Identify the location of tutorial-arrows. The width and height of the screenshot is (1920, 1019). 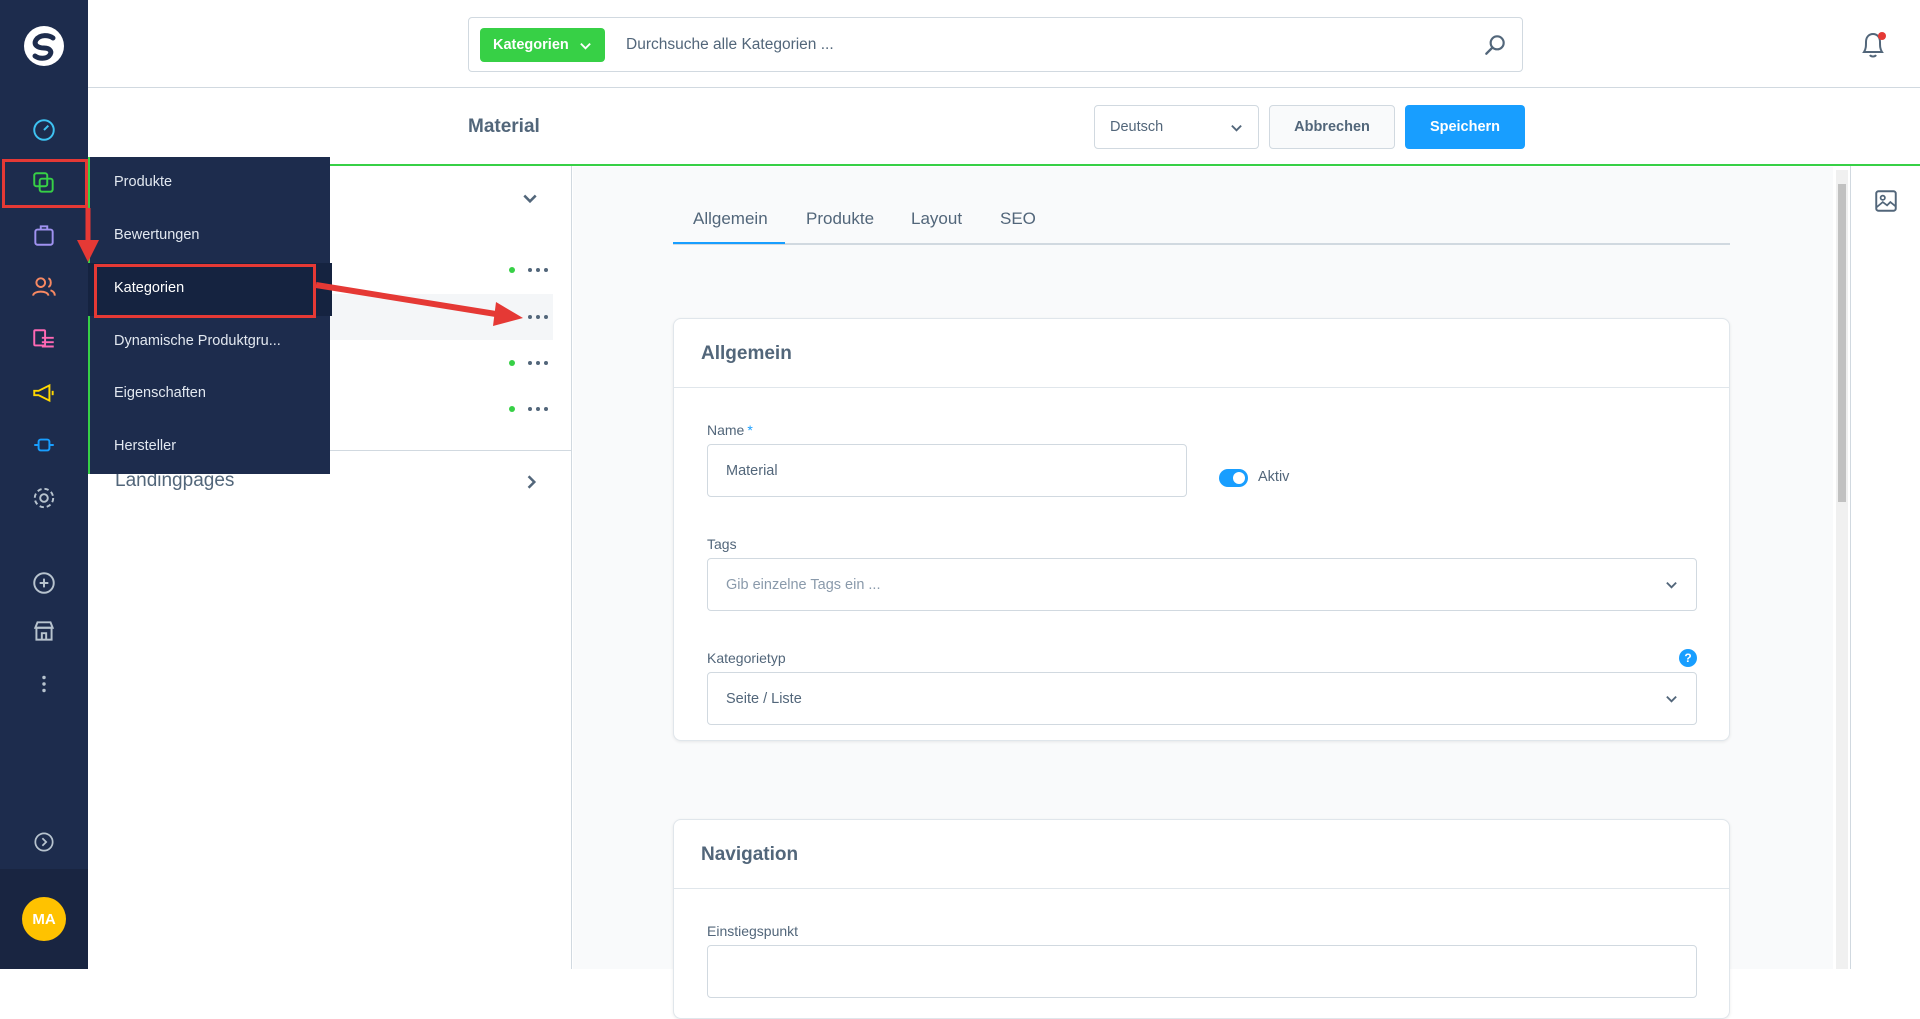
(300, 267).